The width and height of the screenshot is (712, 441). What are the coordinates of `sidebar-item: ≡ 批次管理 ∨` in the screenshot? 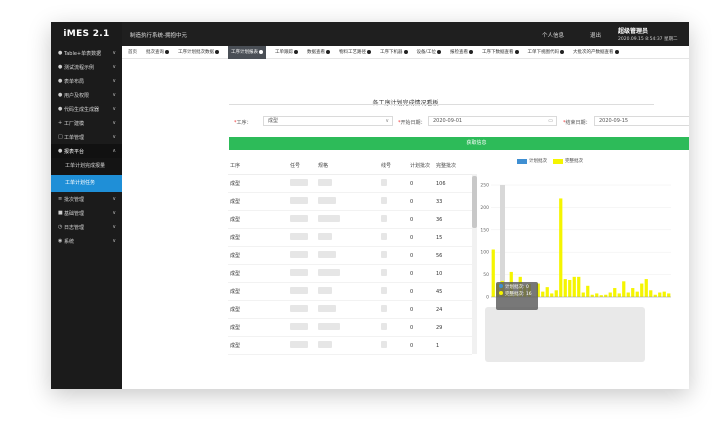 It's located at (86, 199).